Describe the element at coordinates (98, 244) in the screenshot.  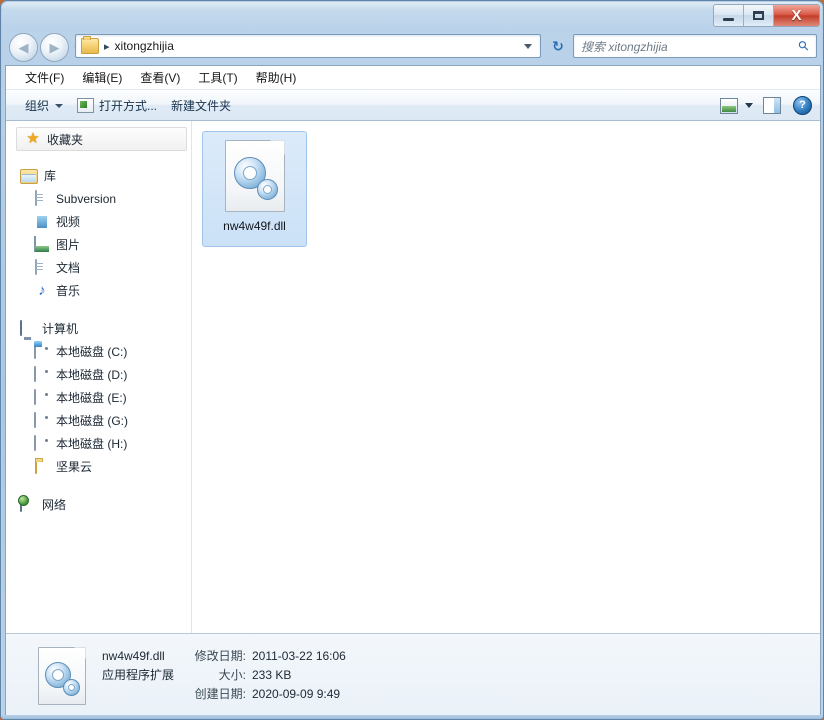
I see `sidebar-item-pictures: 图片` at that location.